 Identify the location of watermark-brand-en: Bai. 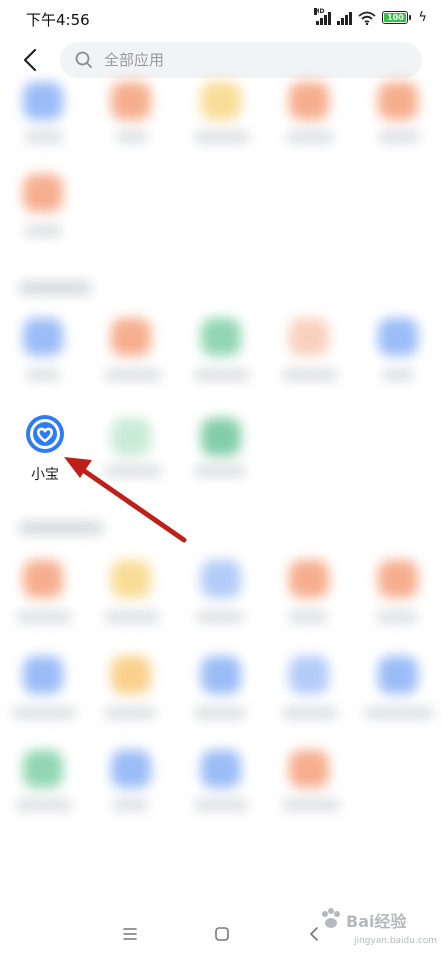
(360, 921).